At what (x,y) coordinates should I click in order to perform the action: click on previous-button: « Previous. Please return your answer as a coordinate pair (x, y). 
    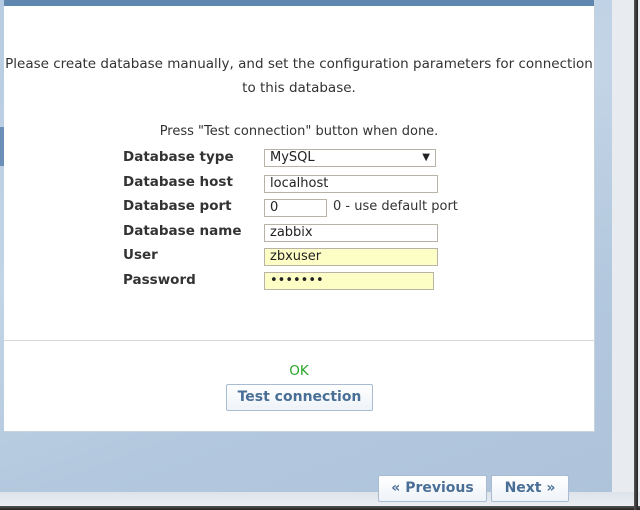
    Looking at the image, I should click on (432, 488).